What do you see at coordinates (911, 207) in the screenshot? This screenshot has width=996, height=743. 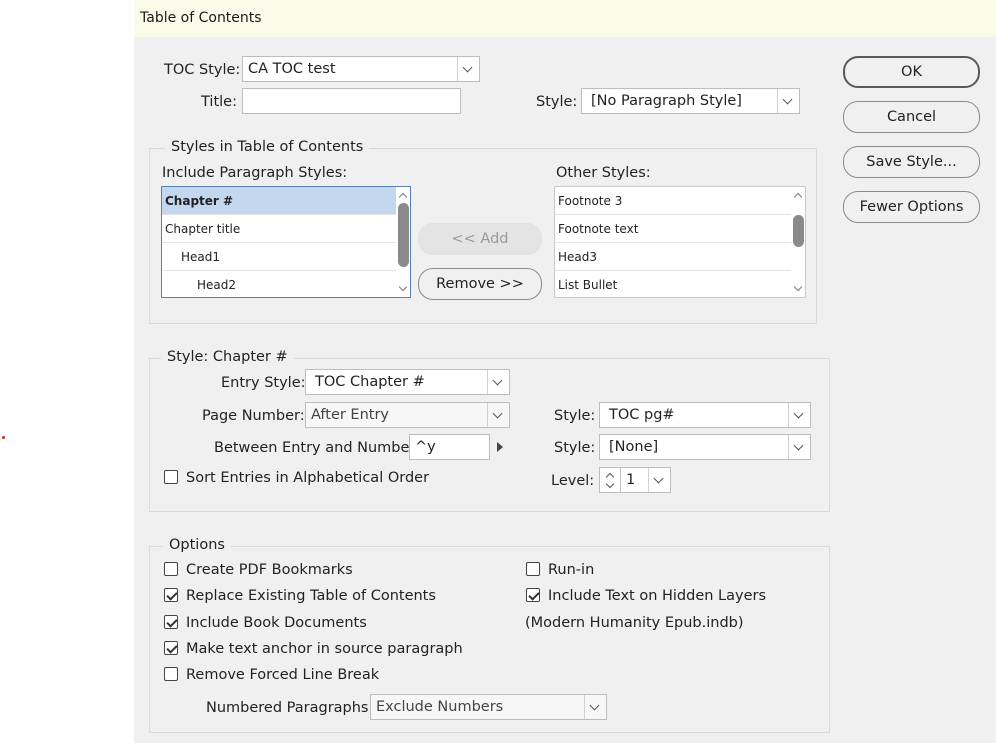 I see `fewer-options-button: Fewer Options` at bounding box center [911, 207].